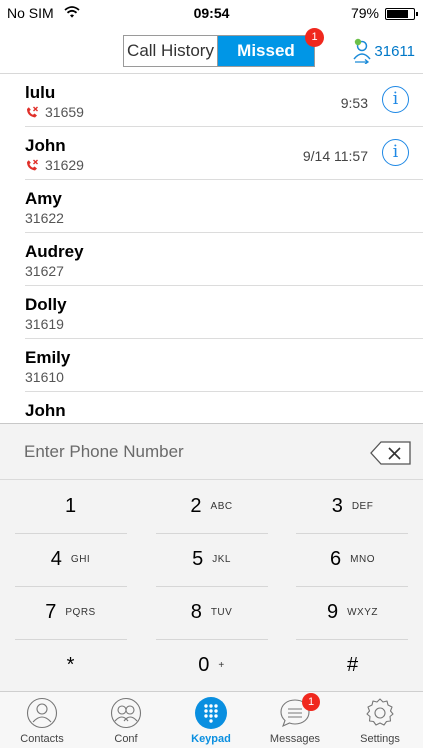  I want to click on tab-messages: Messages 1, so click(295, 720).